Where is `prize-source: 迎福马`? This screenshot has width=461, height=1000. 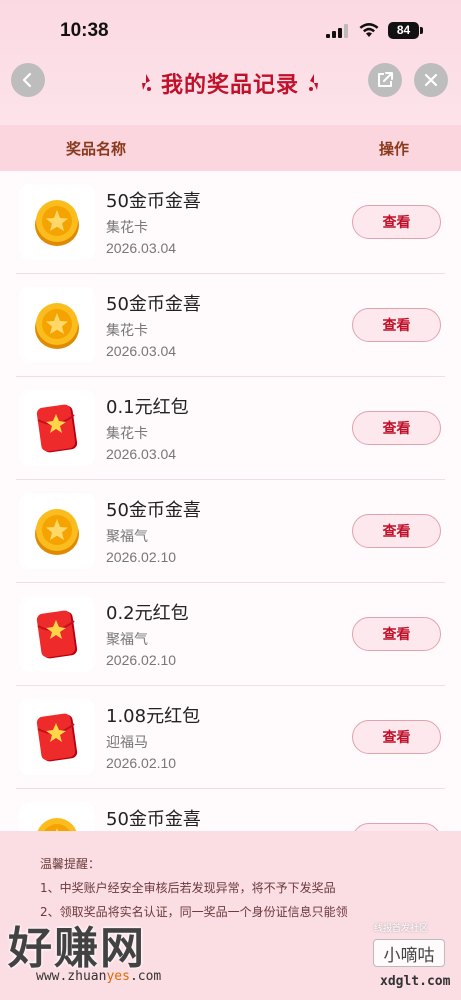
prize-source: 迎福马 is located at coordinates (127, 743).